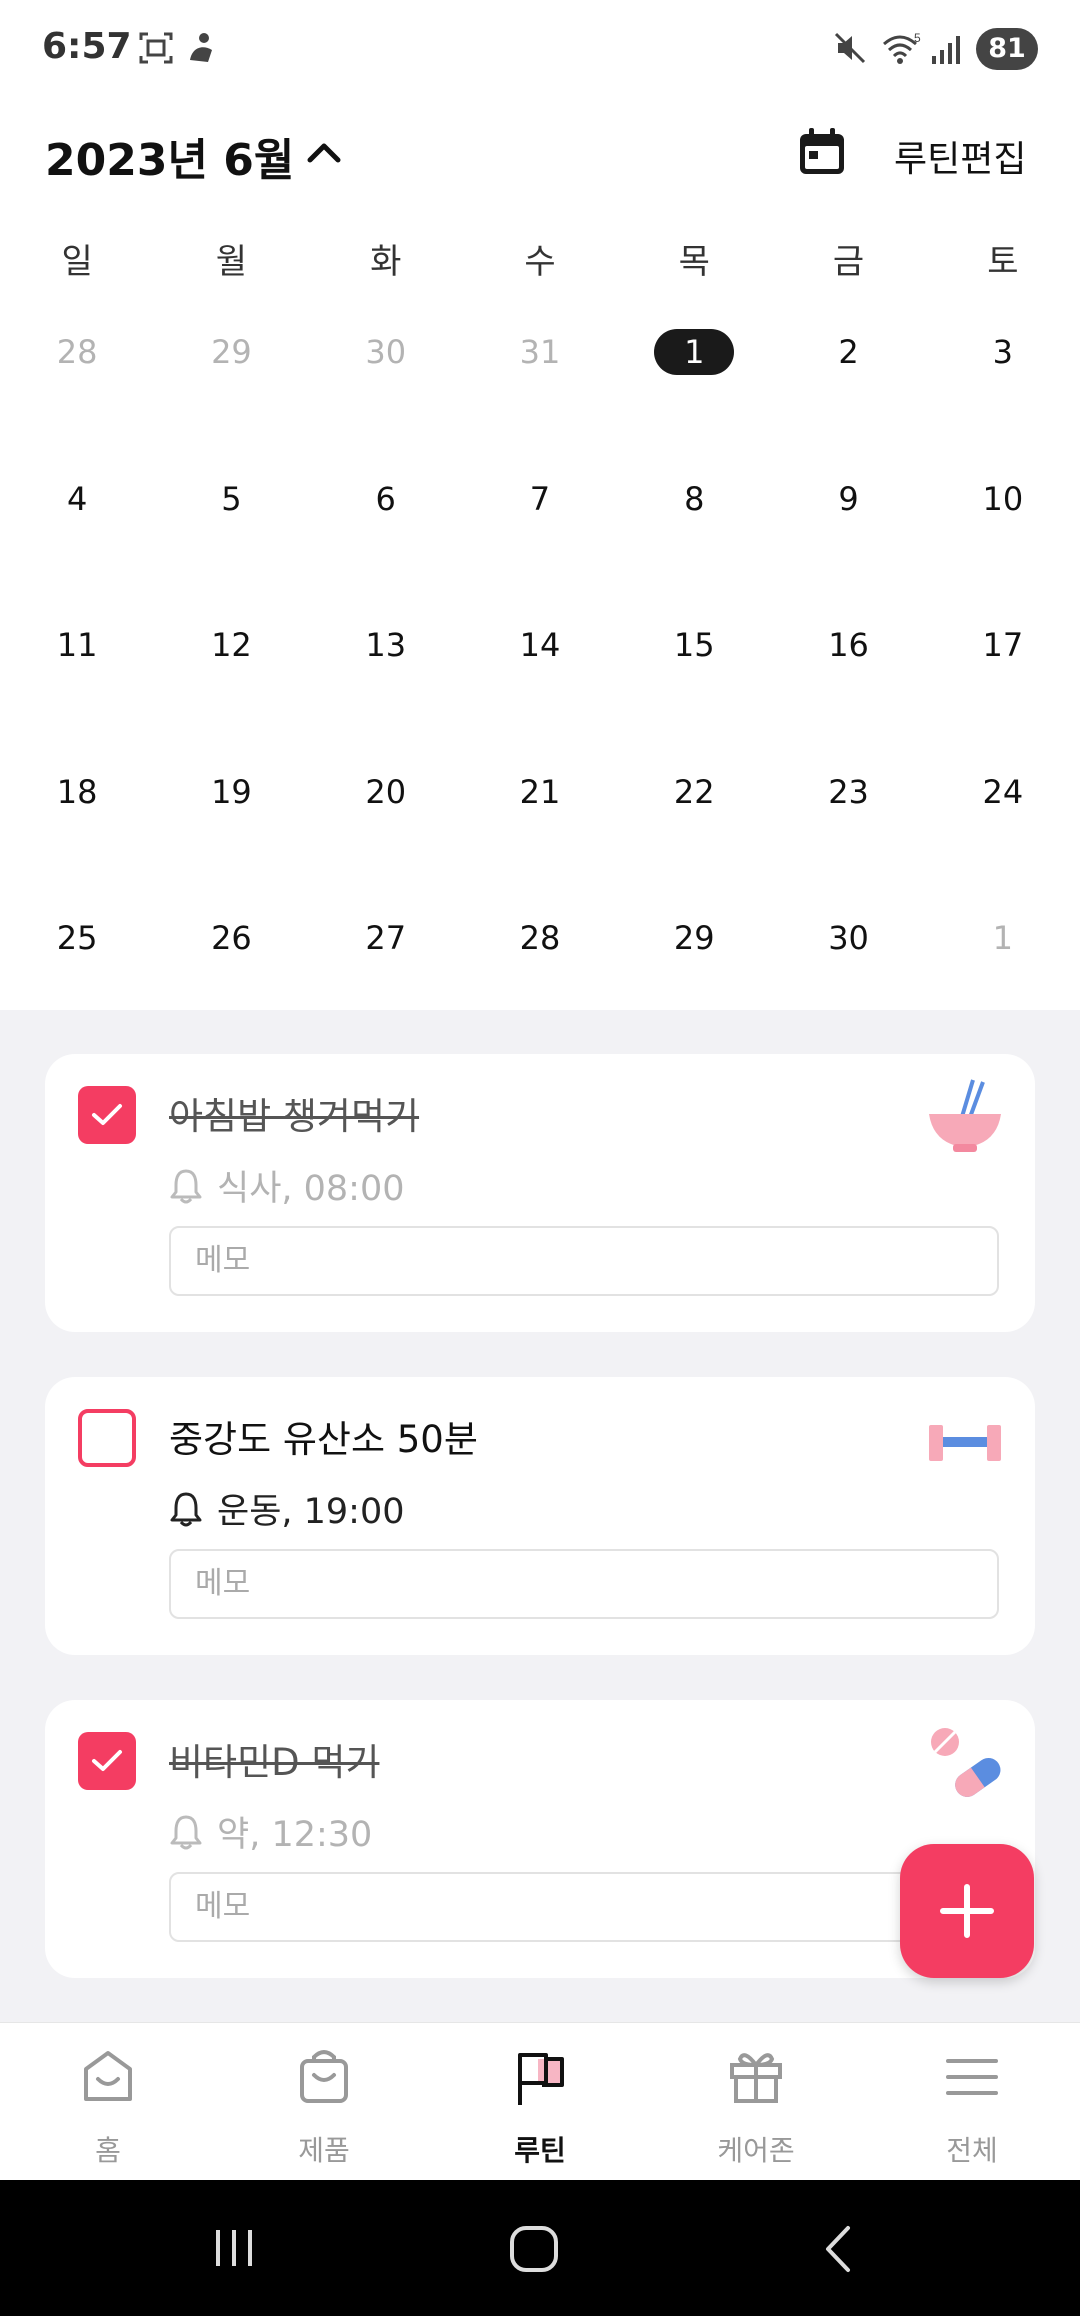  Describe the element at coordinates (108, 2102) in the screenshot. I see `nav-item-home: 홈` at that location.